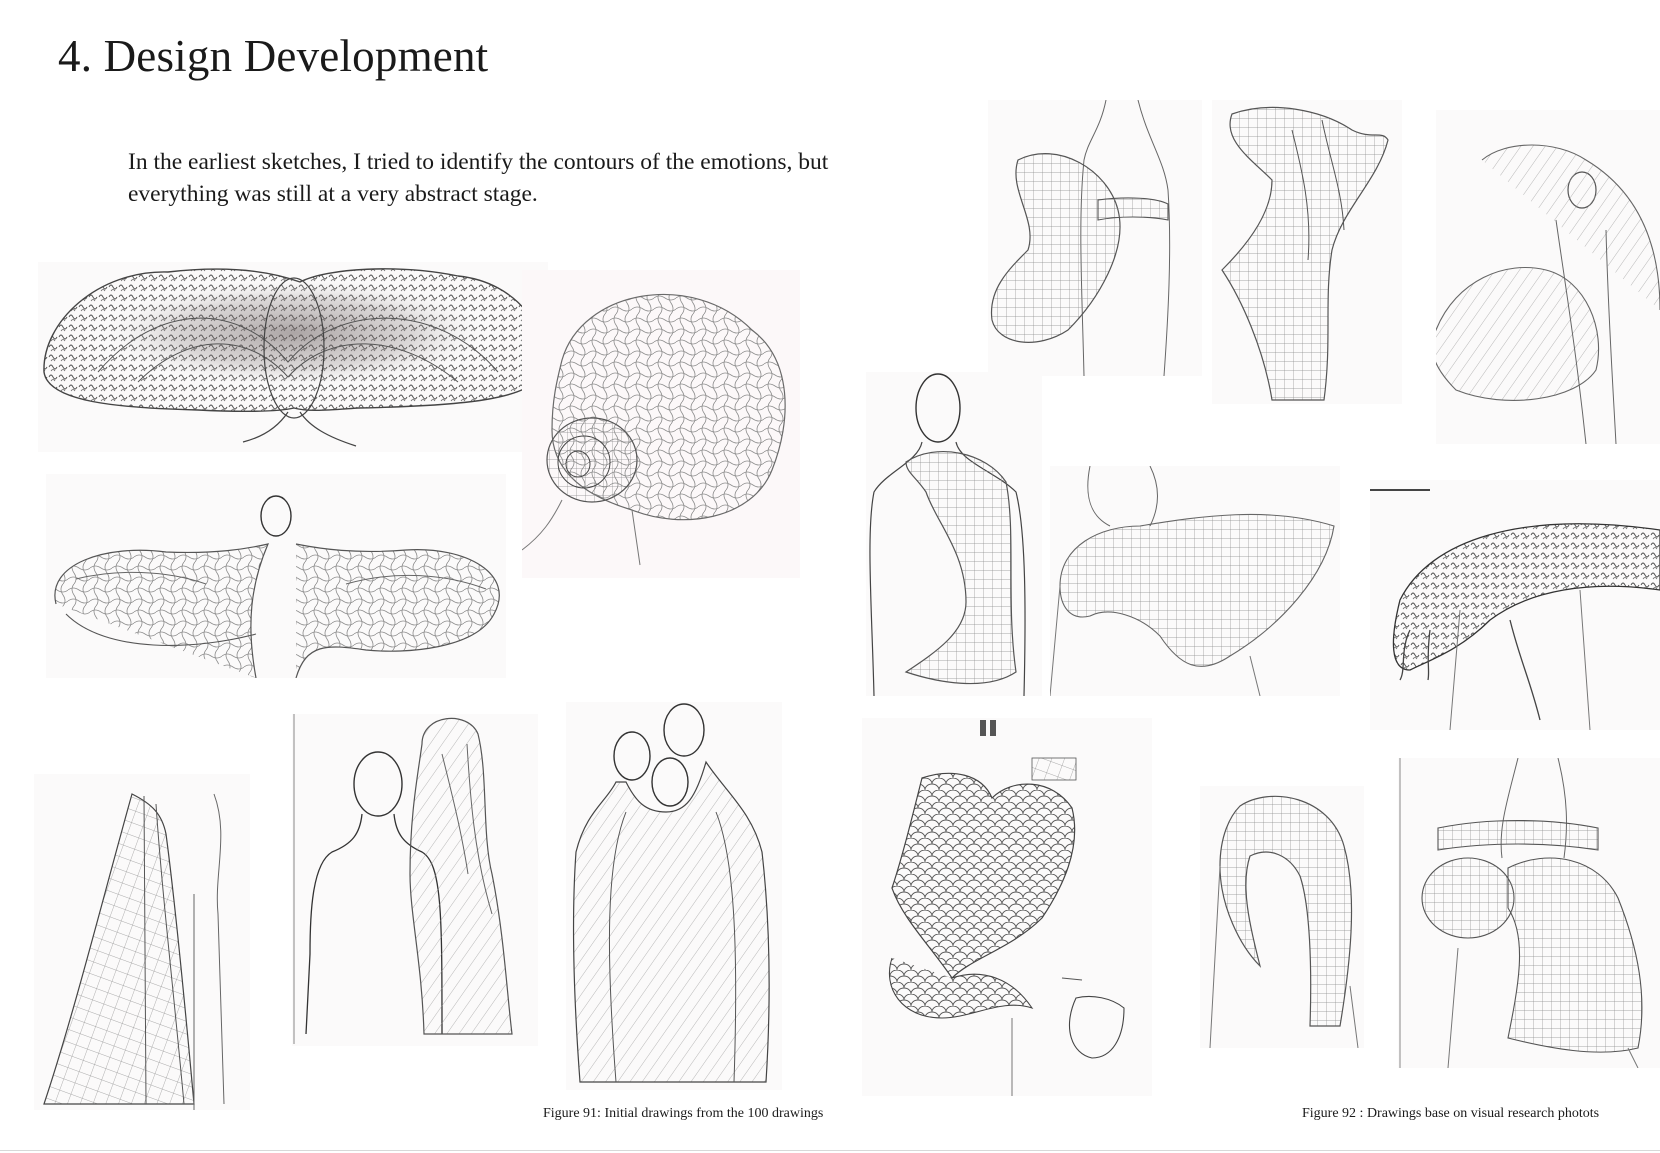 The width and height of the screenshot is (1660, 1153). Describe the element at coordinates (674, 896) in the screenshot. I see `two-figures-sketch` at that location.